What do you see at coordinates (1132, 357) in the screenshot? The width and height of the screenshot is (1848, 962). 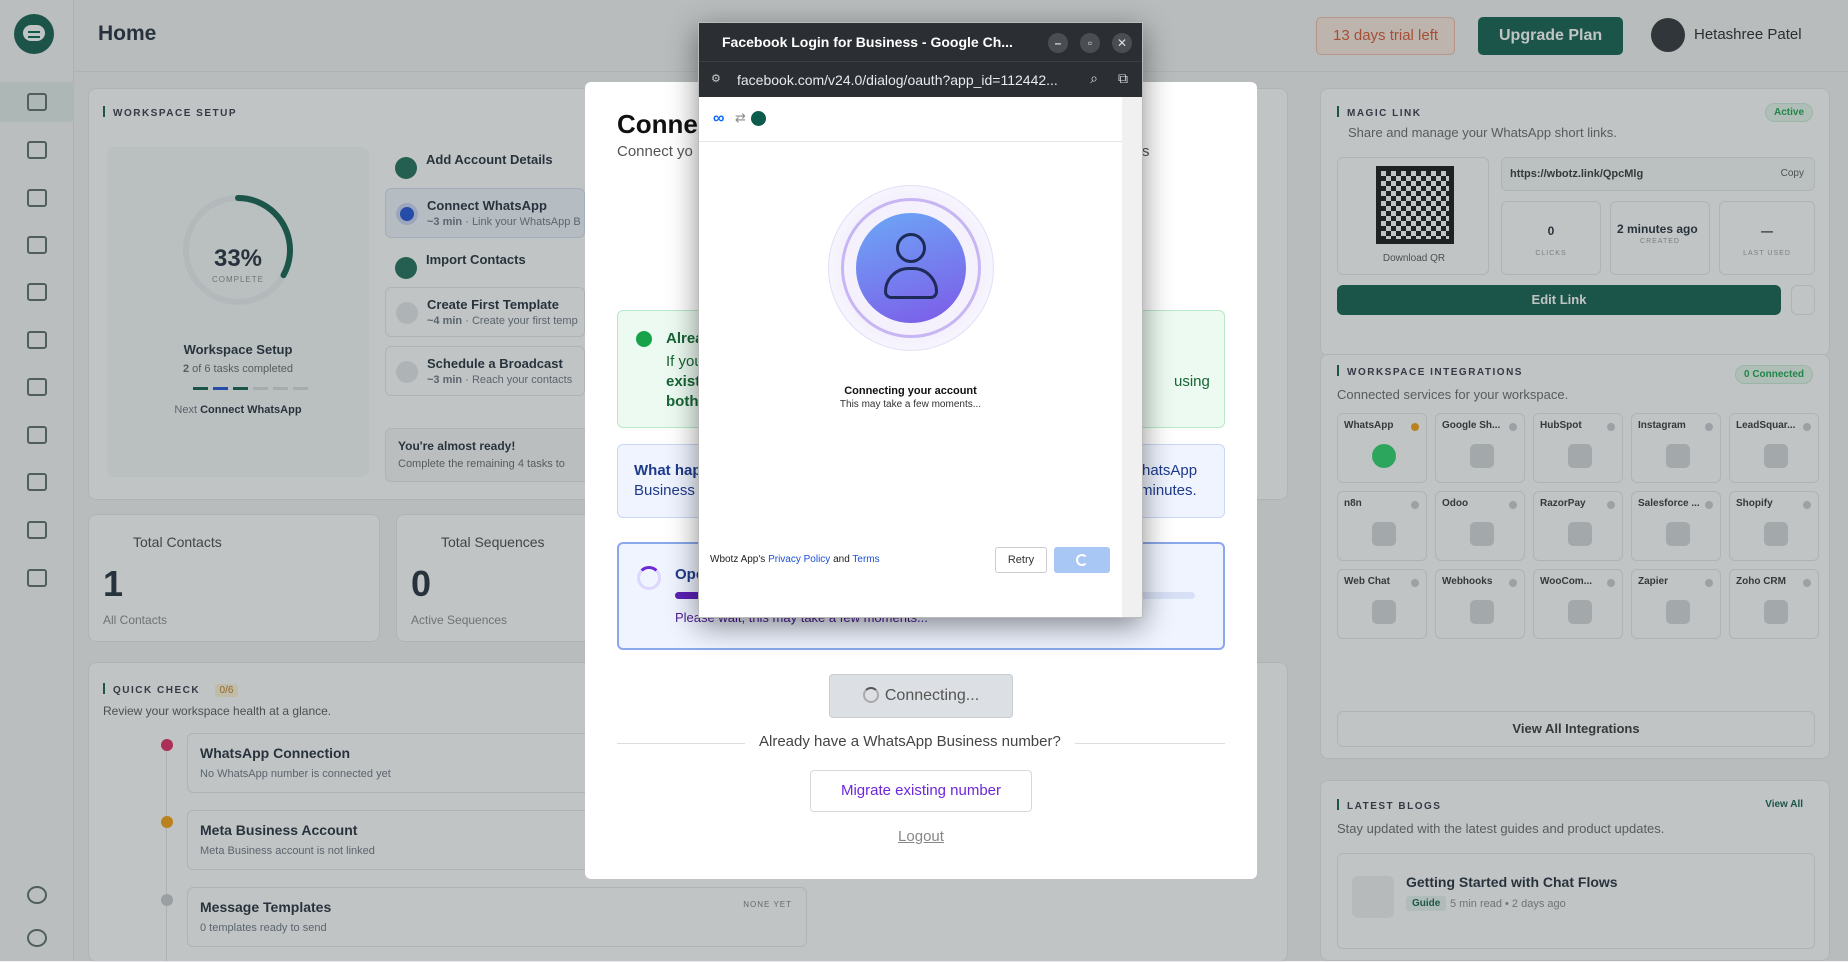 I see `popup-scrollbar` at bounding box center [1132, 357].